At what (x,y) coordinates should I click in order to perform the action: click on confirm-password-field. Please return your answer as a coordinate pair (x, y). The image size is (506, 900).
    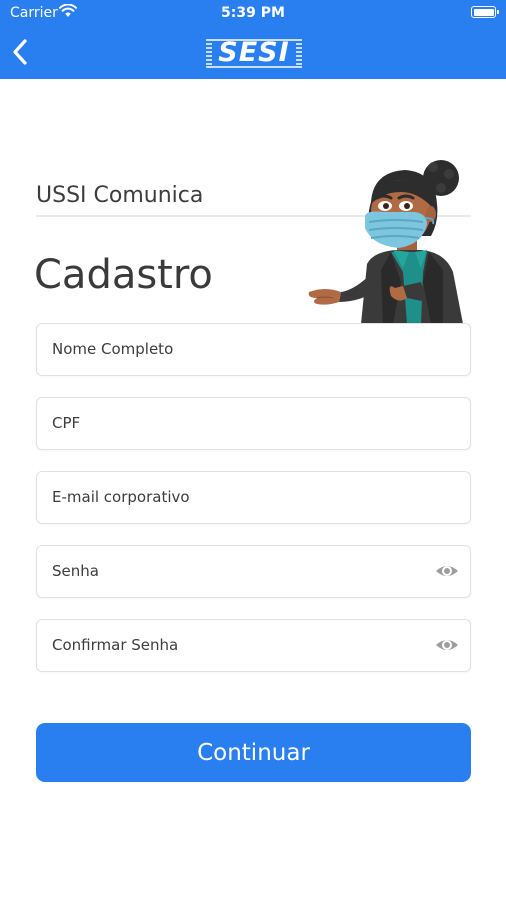
    Looking at the image, I should click on (253, 645).